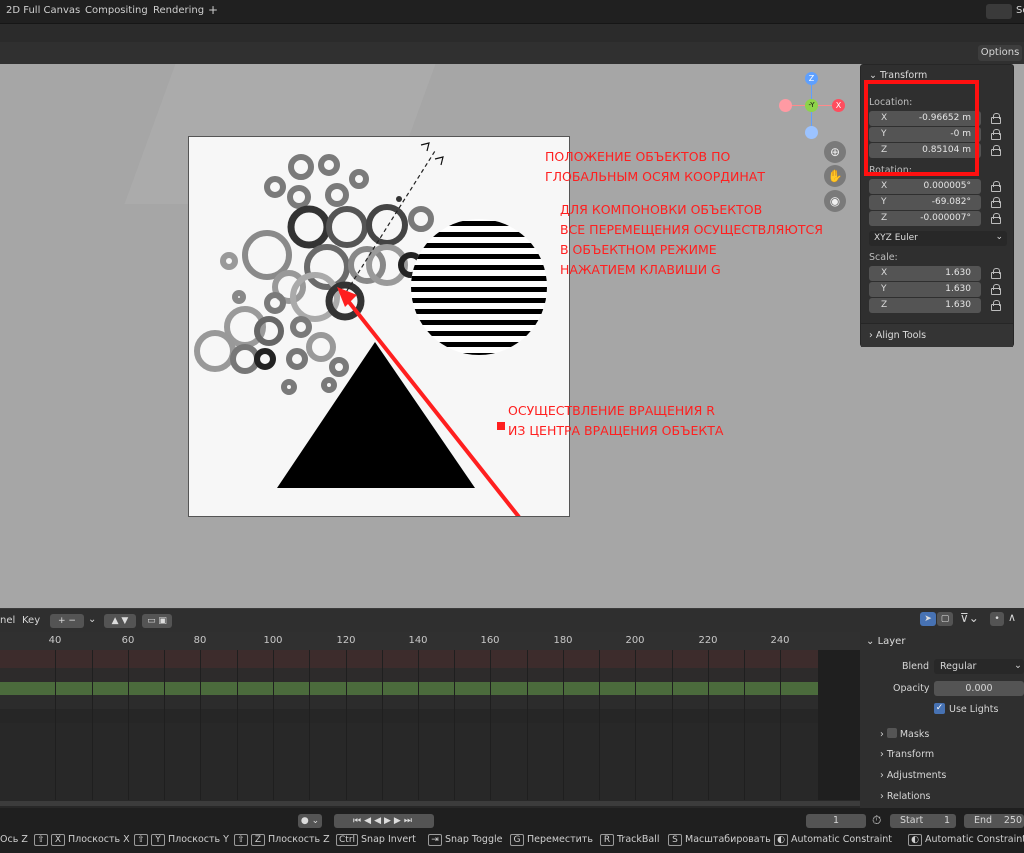 This screenshot has height=853, width=1024. Describe the element at coordinates (884, 218) in the screenshot. I see `axis-z-label: Z` at that location.